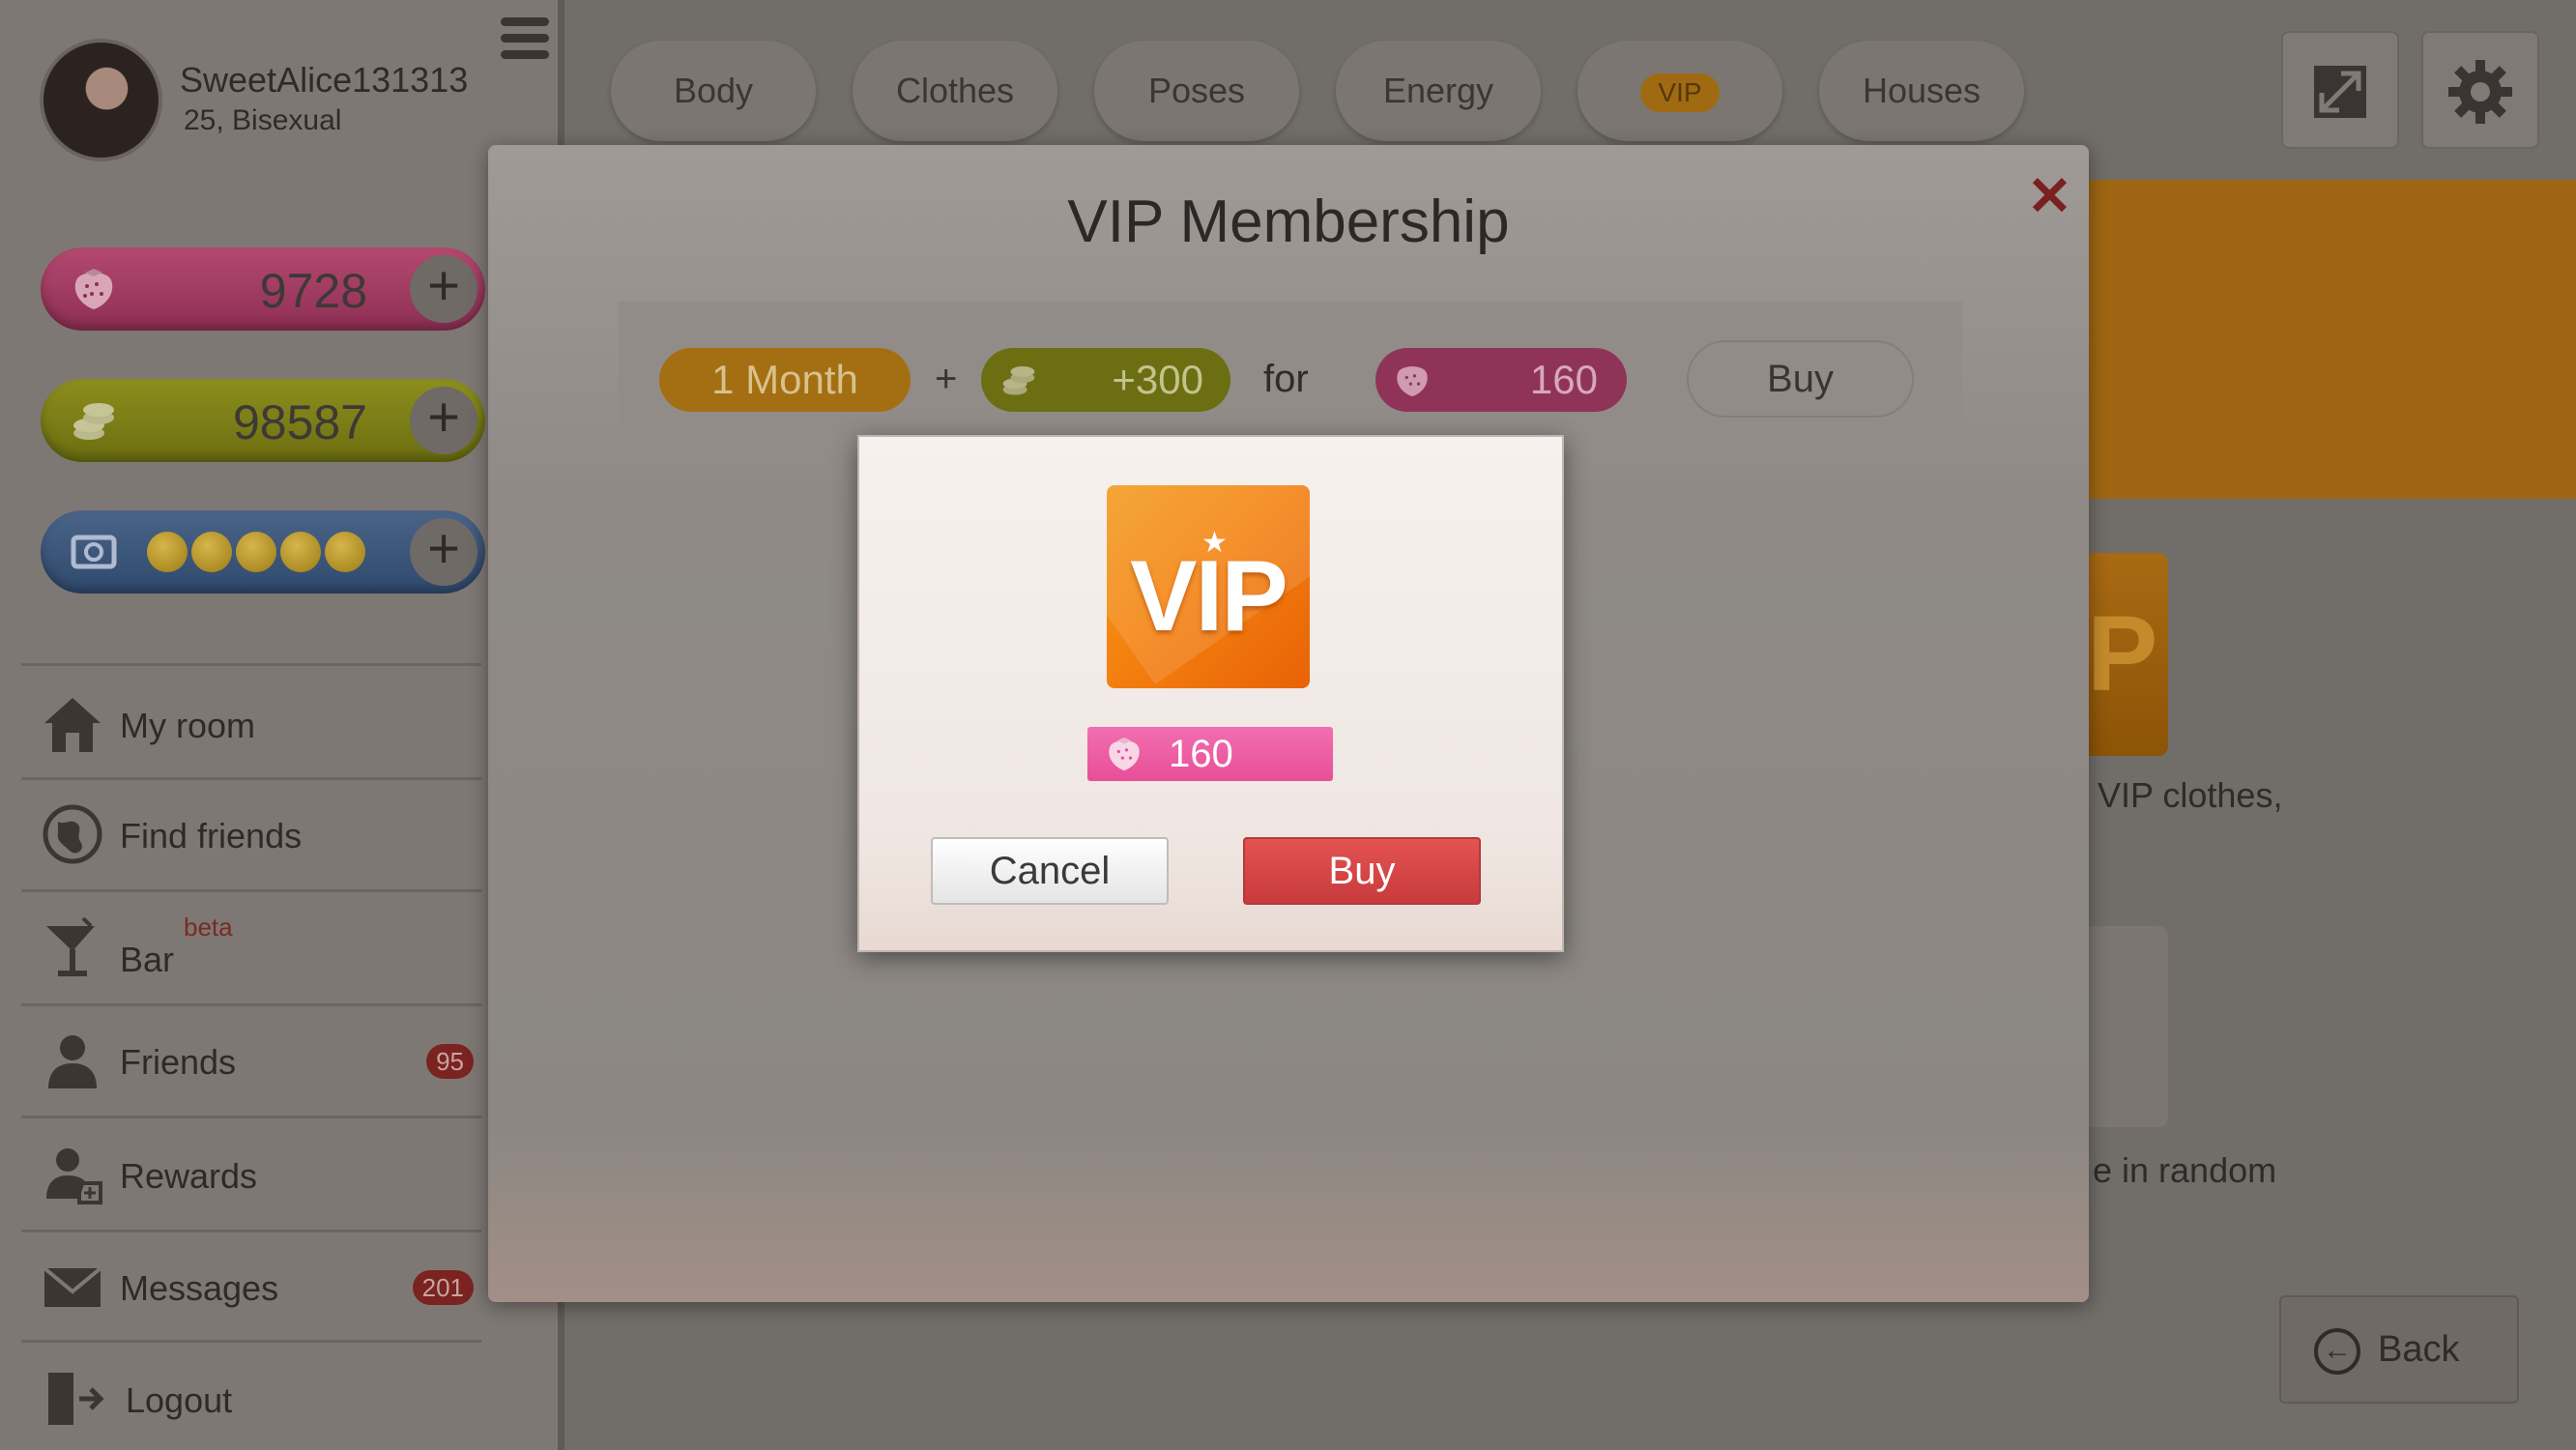  I want to click on reward-person-icon, so click(72, 1174).